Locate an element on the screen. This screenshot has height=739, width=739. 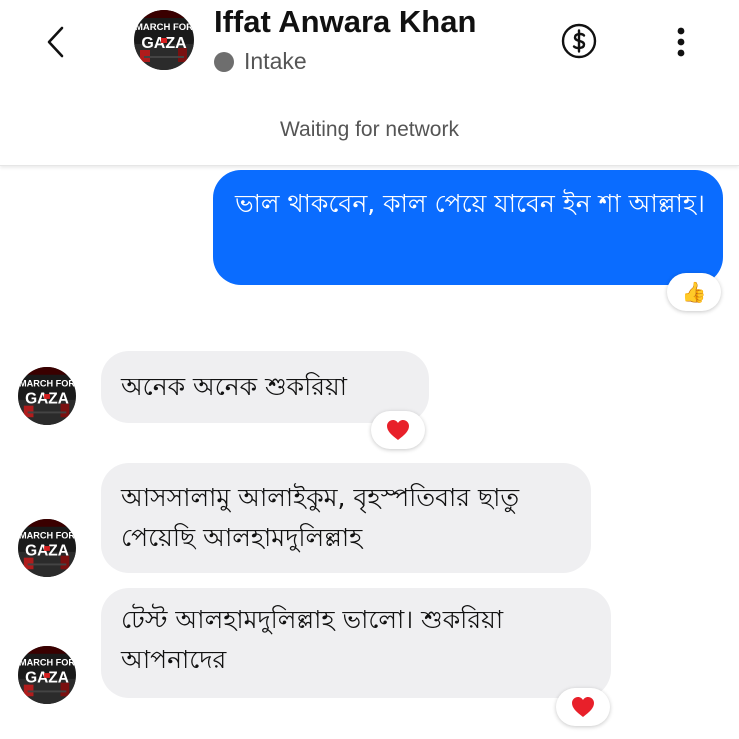
contact-avatar is located at coordinates (164, 40).